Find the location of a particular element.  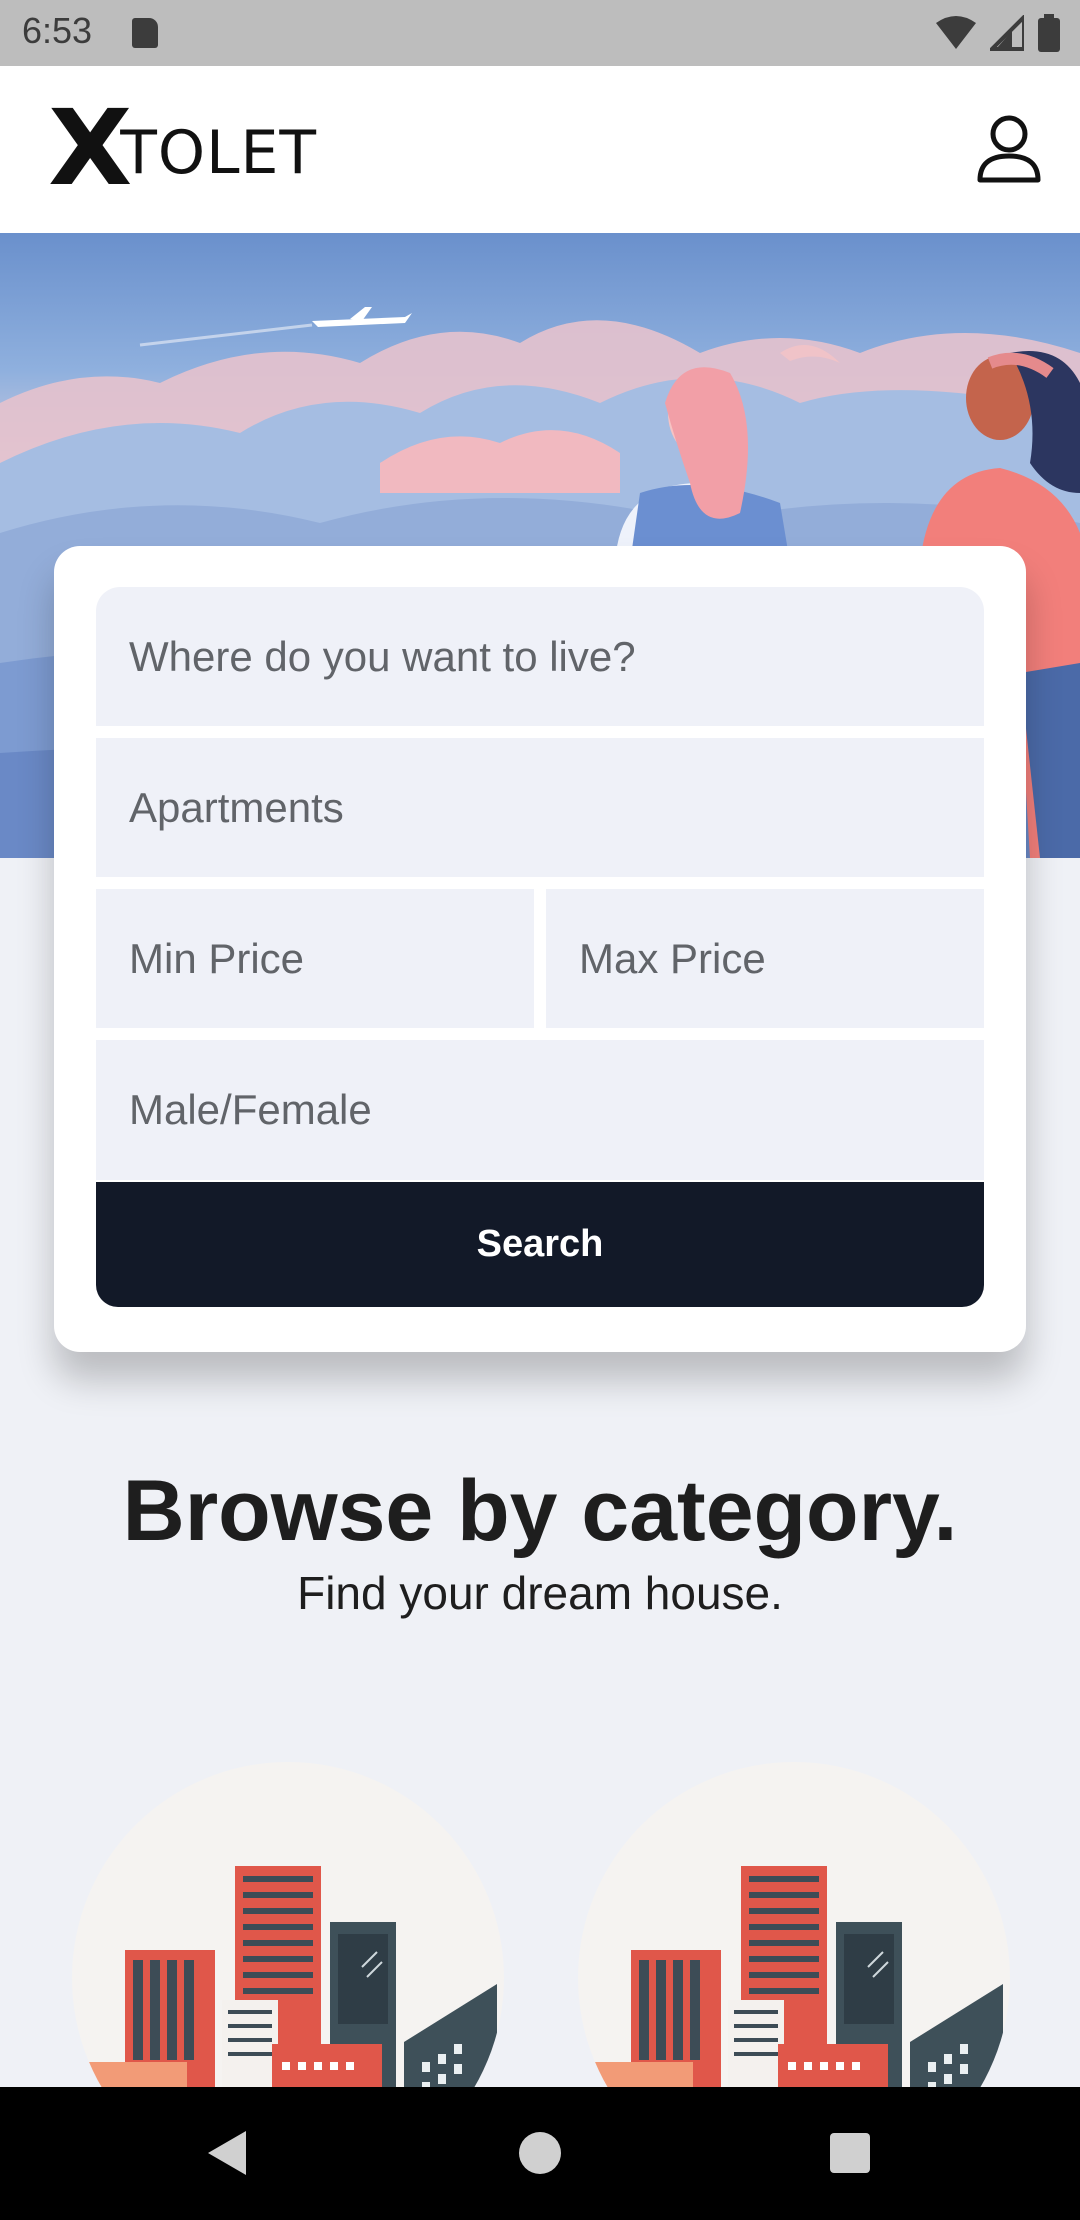

status-bar: 6:53 is located at coordinates (540, 33).